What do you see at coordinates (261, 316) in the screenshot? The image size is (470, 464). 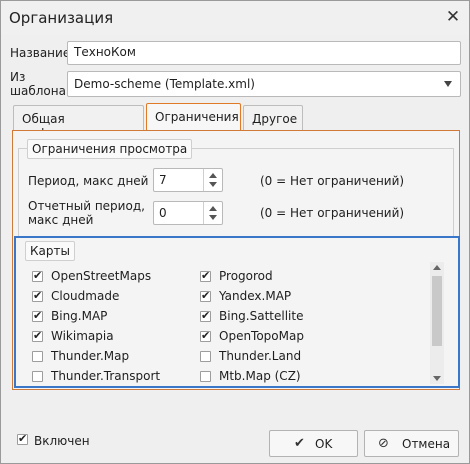 I see `map-label: Bing.Sattellite` at bounding box center [261, 316].